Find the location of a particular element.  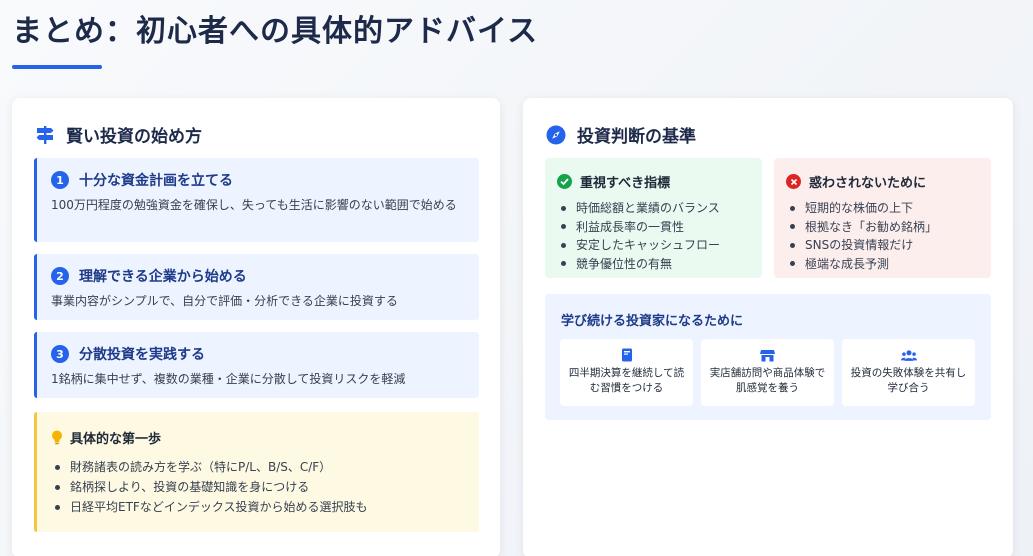

criteria-heading-text: 投資判断の基準 is located at coordinates (636, 137).